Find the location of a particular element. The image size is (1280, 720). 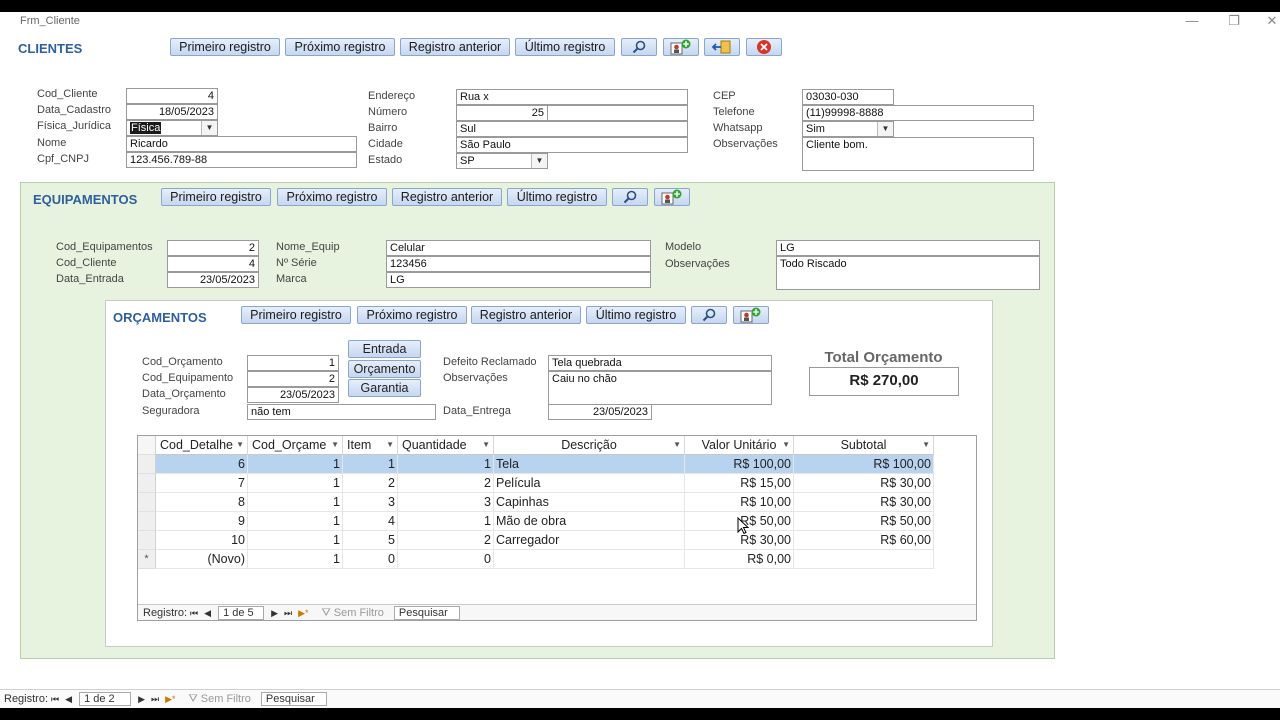

grid-header-5: Valor Unitário ▼ is located at coordinates (739, 445).